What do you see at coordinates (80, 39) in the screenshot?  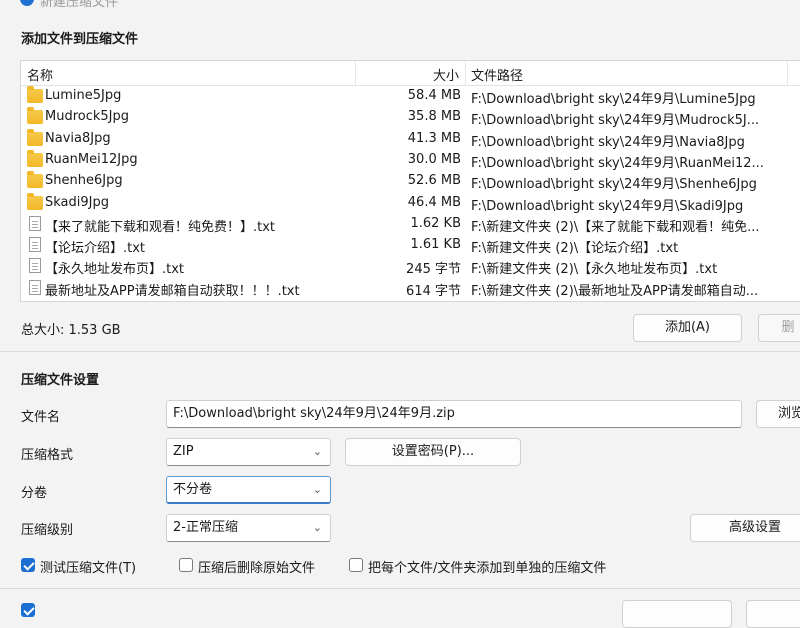 I see `files-section-title: 添加文件到压缩文件` at bounding box center [80, 39].